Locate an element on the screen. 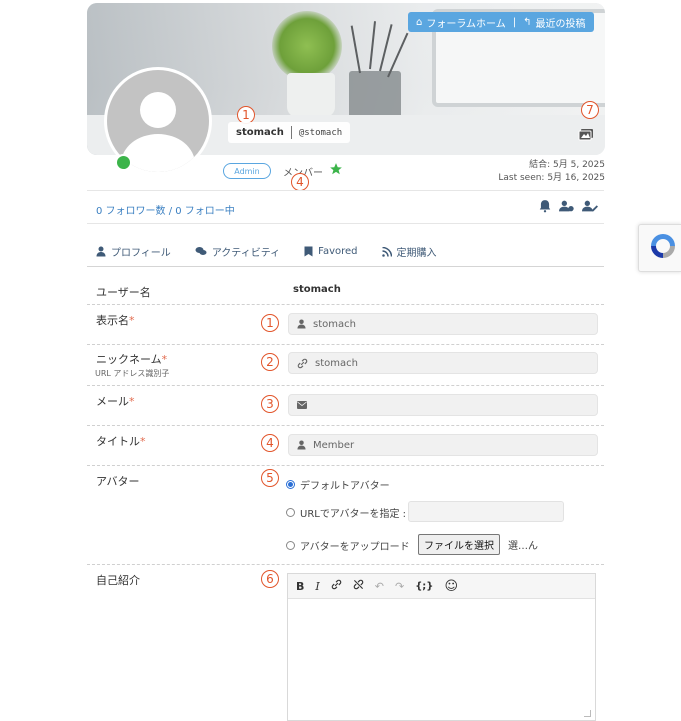 This screenshot has height=721, width=681. avatar-url-radio is located at coordinates (290, 512).